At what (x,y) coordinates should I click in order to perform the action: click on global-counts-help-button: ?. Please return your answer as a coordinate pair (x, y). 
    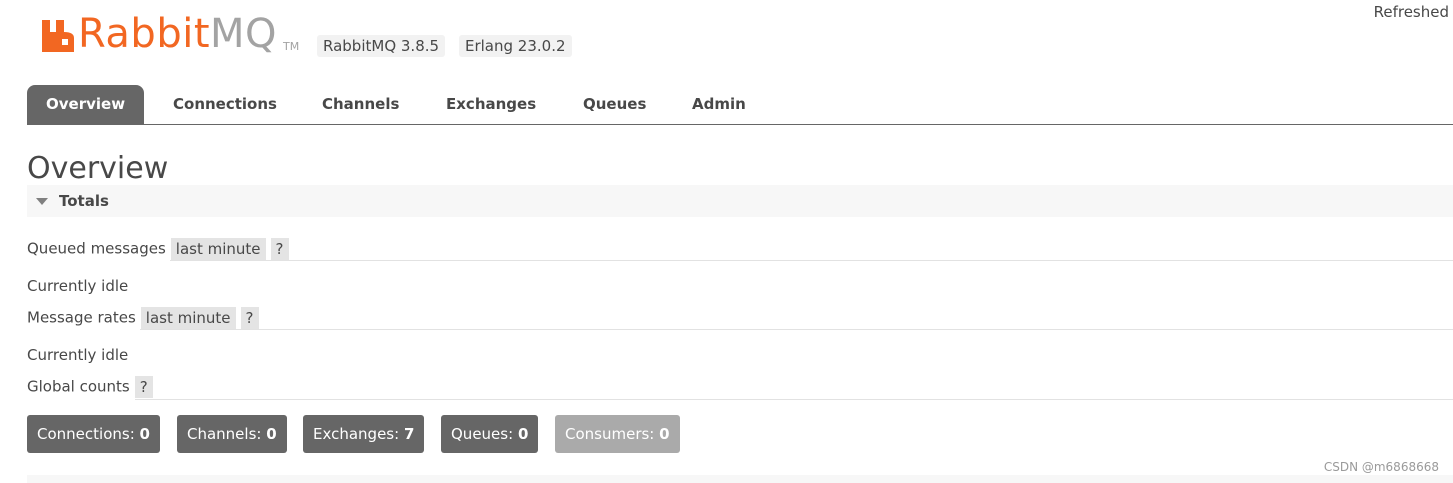
    Looking at the image, I should click on (143, 387).